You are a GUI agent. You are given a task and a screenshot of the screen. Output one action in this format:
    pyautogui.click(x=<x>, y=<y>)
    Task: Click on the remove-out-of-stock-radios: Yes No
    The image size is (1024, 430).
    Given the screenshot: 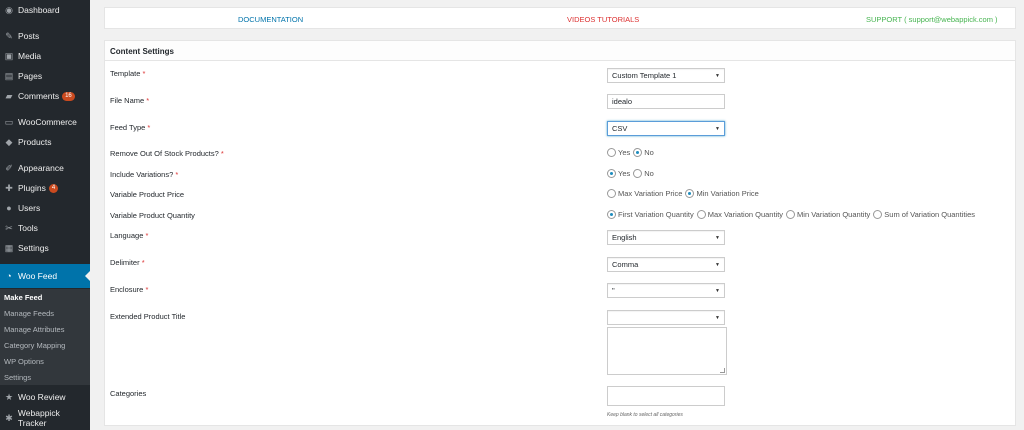 What is the action you would take?
    pyautogui.click(x=632, y=152)
    